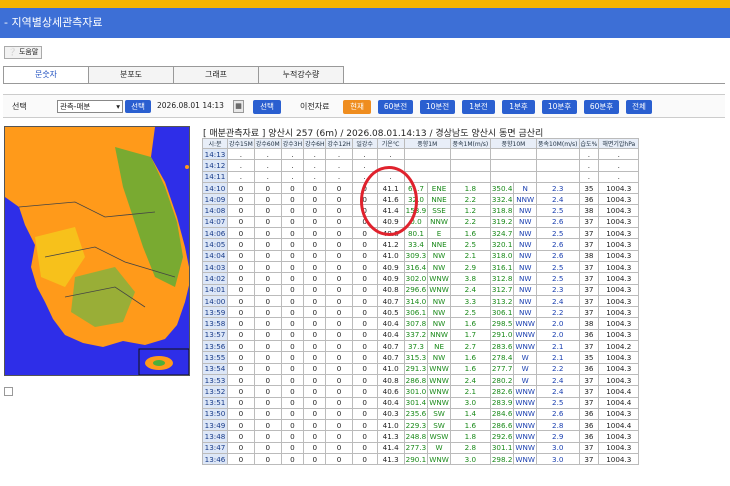 The image size is (730, 486). Describe the element at coordinates (558, 380) in the screenshot. I see `table-cell: 2.4` at that location.